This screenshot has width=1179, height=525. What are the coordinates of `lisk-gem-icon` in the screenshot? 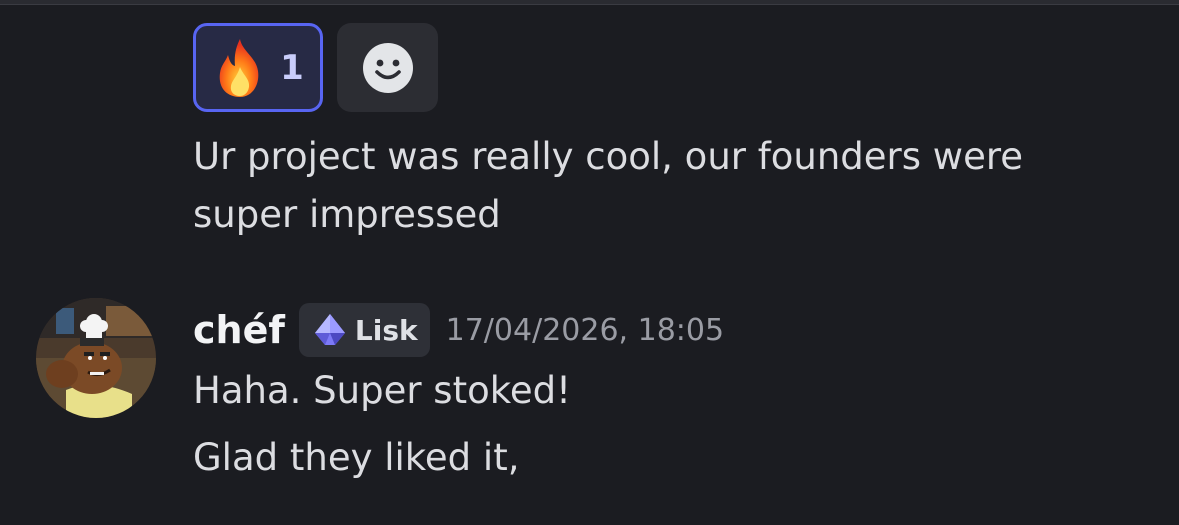 It's located at (329, 329).